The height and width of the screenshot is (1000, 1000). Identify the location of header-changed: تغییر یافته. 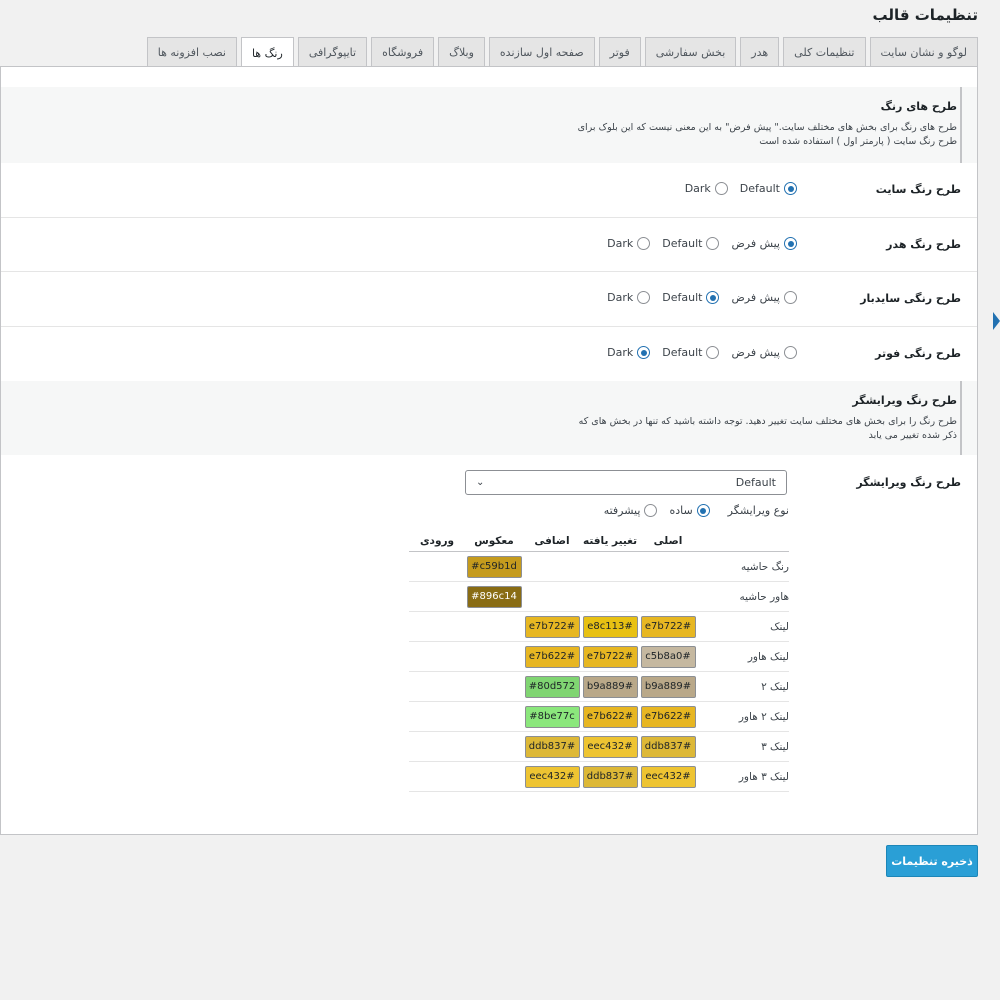
(610, 540).